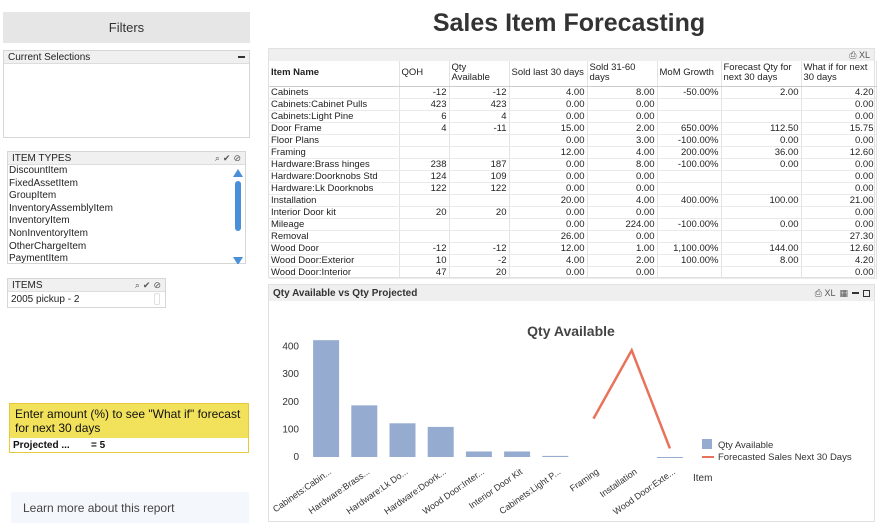 Image resolution: width=891 pixels, height=523 pixels. Describe the element at coordinates (424, 164) in the screenshot. I see `table-cell: 238` at that location.